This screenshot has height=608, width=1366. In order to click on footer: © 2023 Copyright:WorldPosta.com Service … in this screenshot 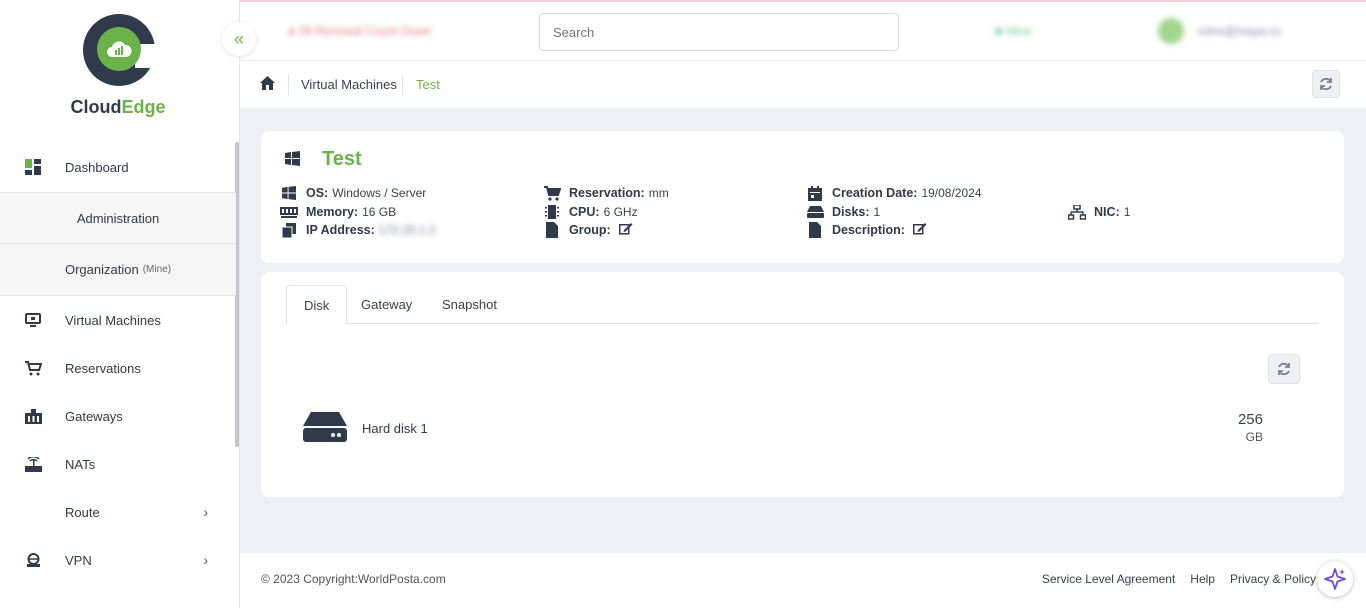, I will do `click(803, 580)`.